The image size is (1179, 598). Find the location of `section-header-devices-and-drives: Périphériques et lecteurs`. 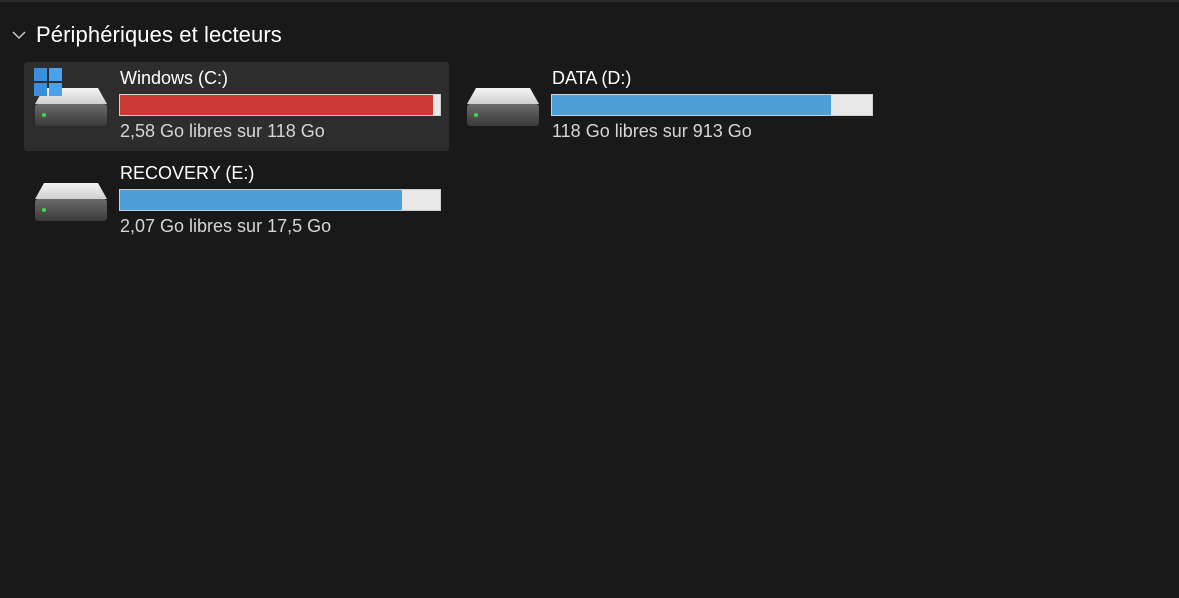

section-header-devices-and-drives: Périphériques et lecteurs is located at coordinates (145, 35).